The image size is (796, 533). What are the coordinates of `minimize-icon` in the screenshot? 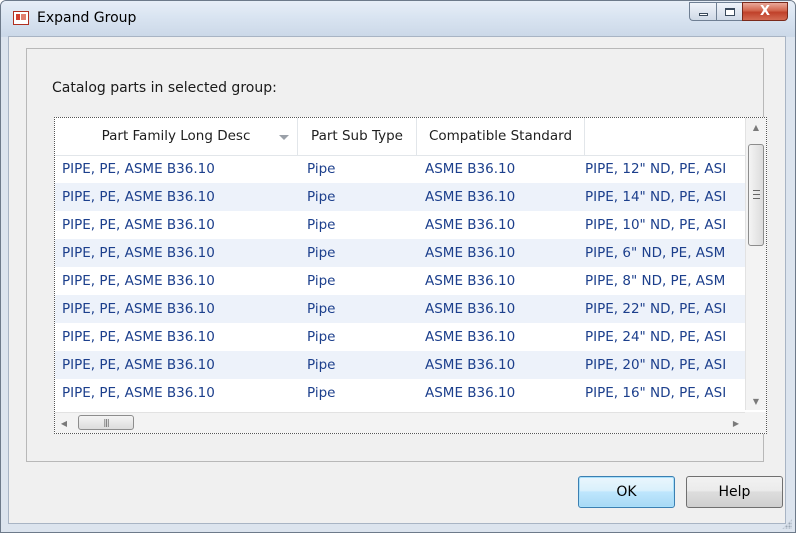 It's located at (703, 14).